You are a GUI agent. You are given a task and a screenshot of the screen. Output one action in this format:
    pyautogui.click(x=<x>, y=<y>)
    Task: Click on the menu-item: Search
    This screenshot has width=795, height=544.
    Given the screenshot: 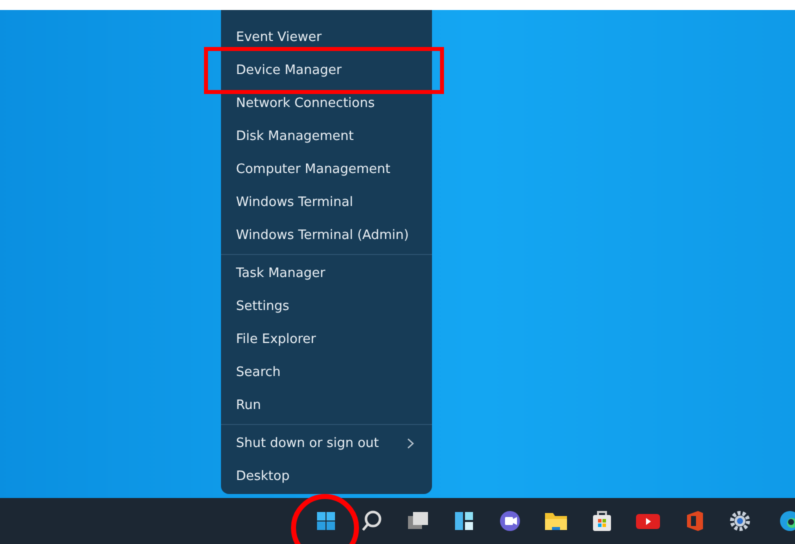 What is the action you would take?
    pyautogui.click(x=326, y=372)
    